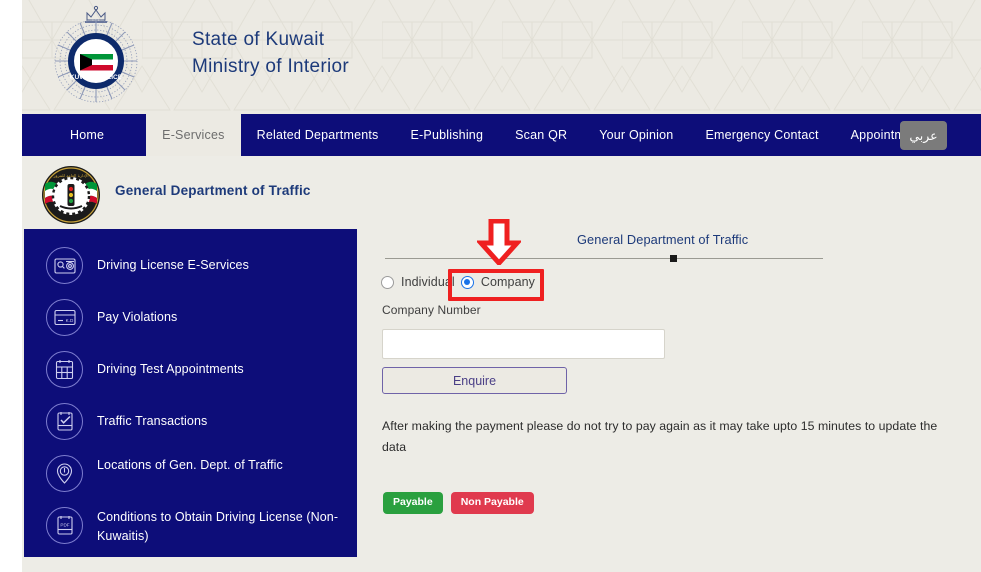  I want to click on nav-item-emergency-contact-label: Emergency Contact, so click(762, 135).